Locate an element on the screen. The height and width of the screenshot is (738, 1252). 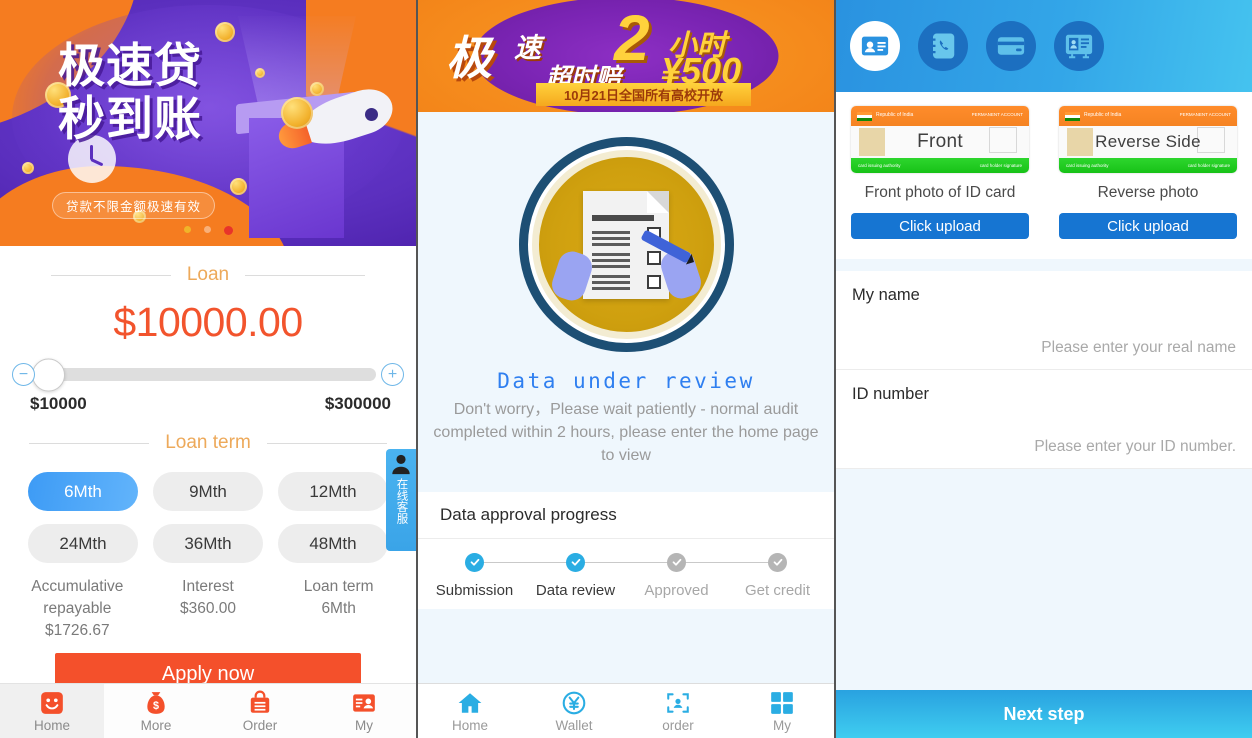
tab-wallet: Wallet is located at coordinates (574, 711).